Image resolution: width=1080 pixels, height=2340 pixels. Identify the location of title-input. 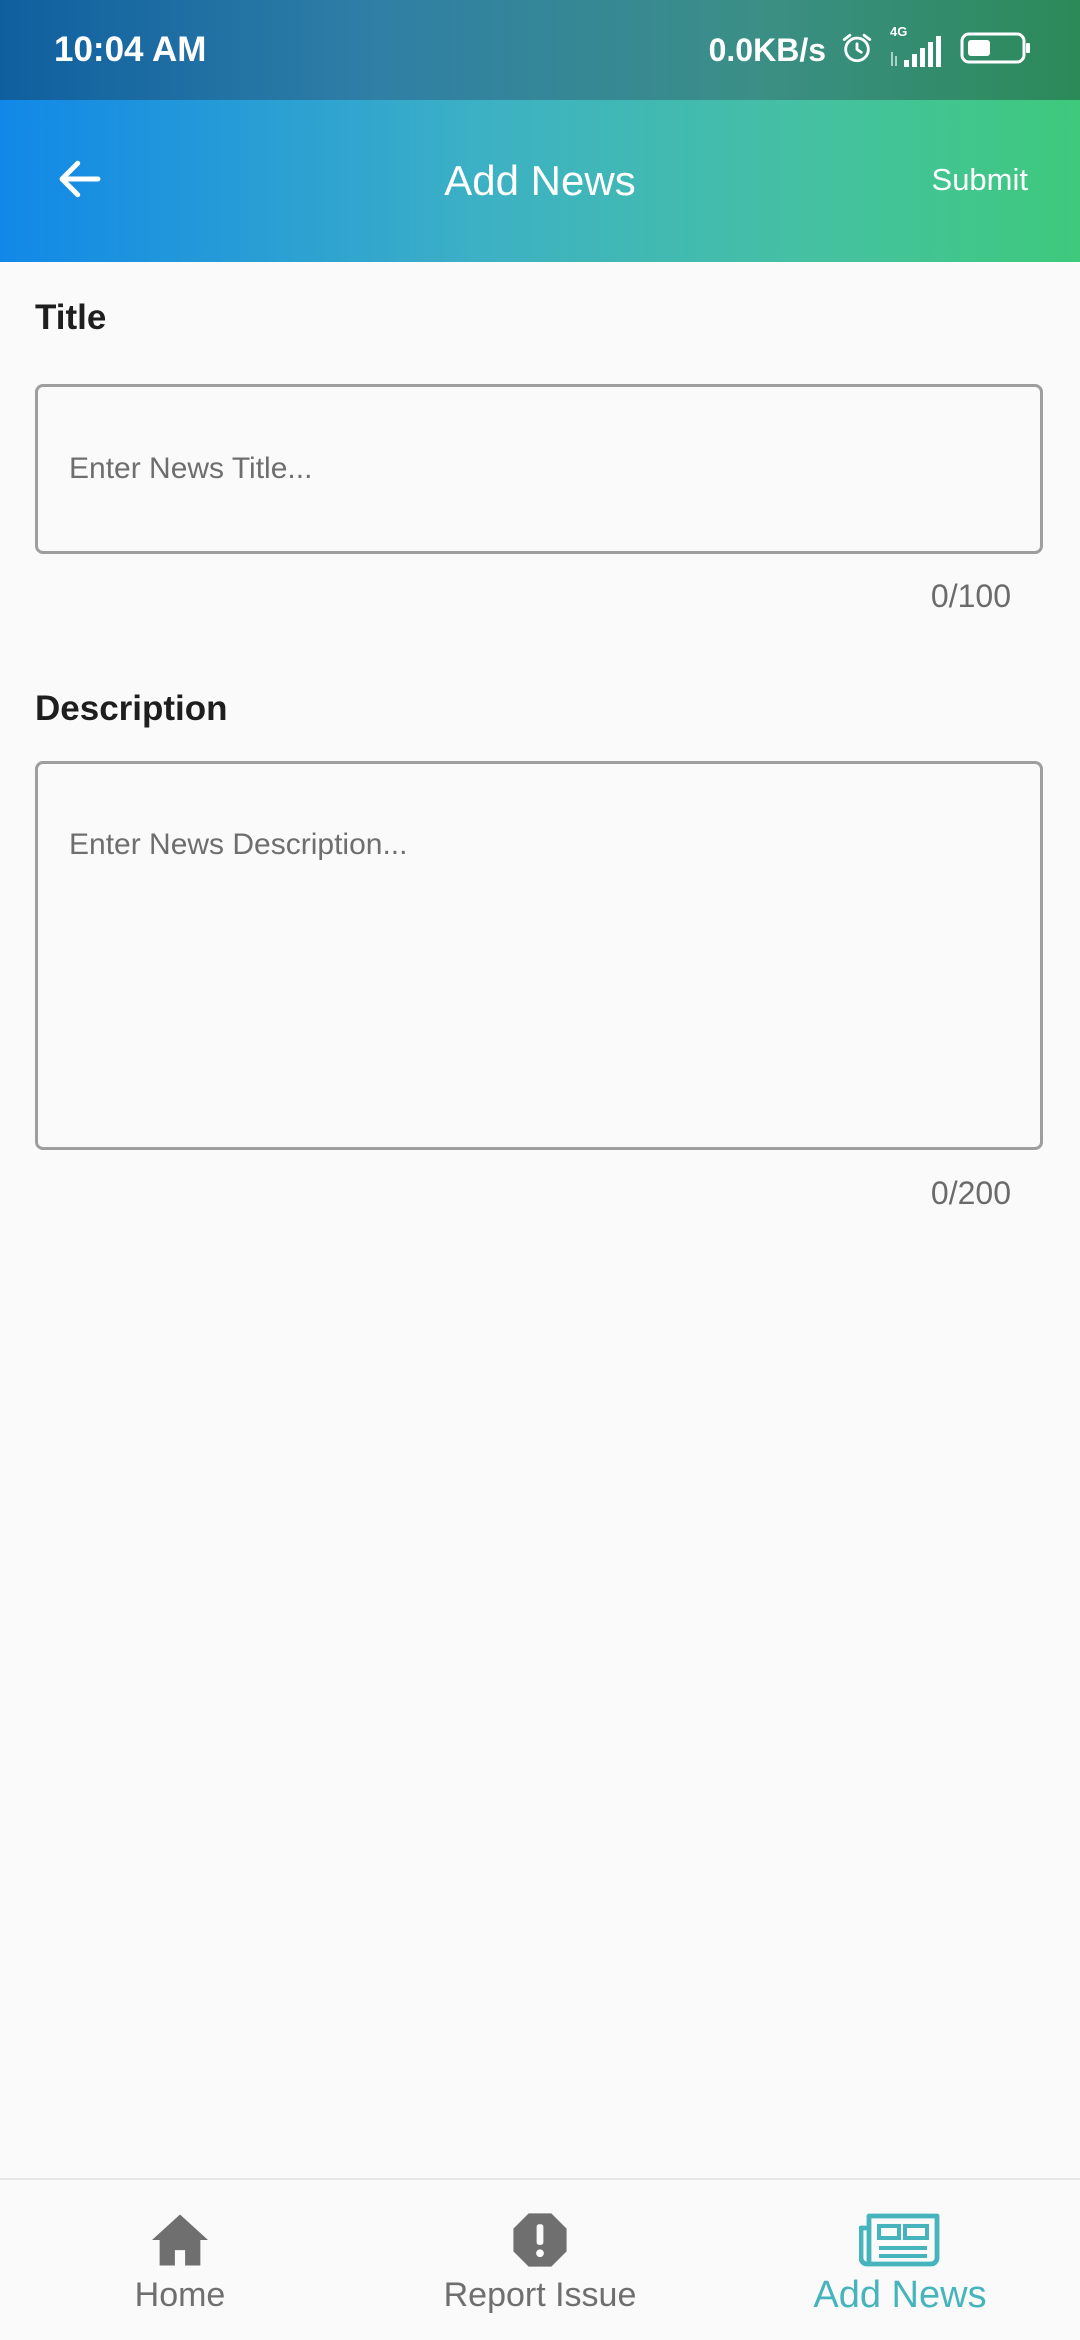
(542, 469).